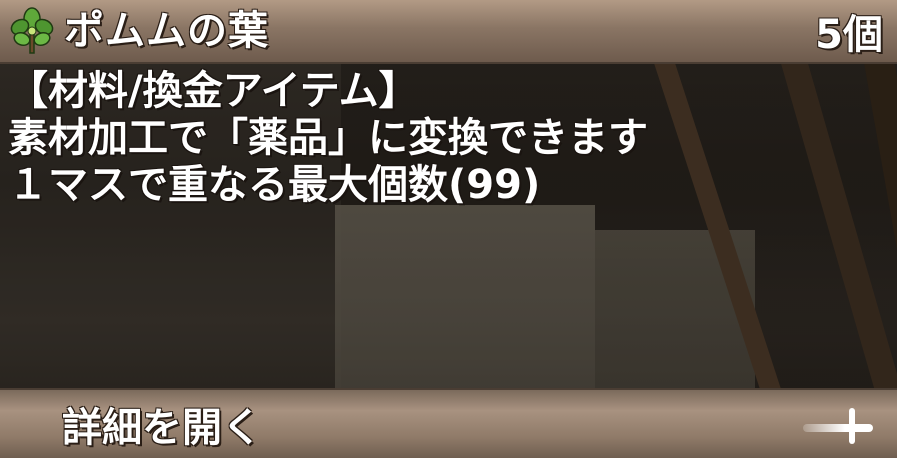 This screenshot has width=897, height=458. Describe the element at coordinates (213, 91) in the screenshot. I see `description-category: 【材料/換金アイテム】` at that location.